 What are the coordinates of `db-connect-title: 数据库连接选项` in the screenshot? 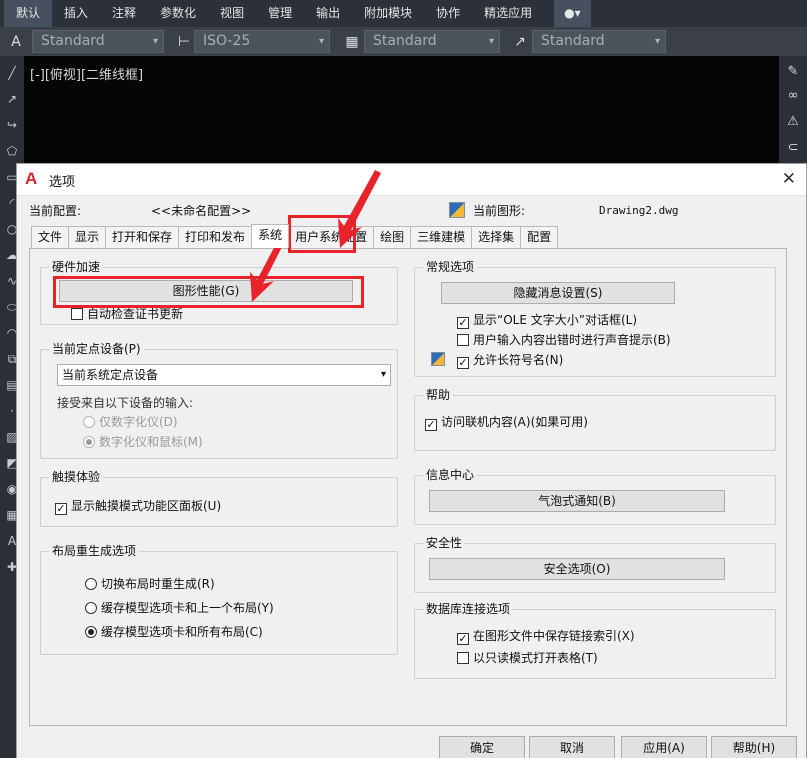 It's located at (468, 609).